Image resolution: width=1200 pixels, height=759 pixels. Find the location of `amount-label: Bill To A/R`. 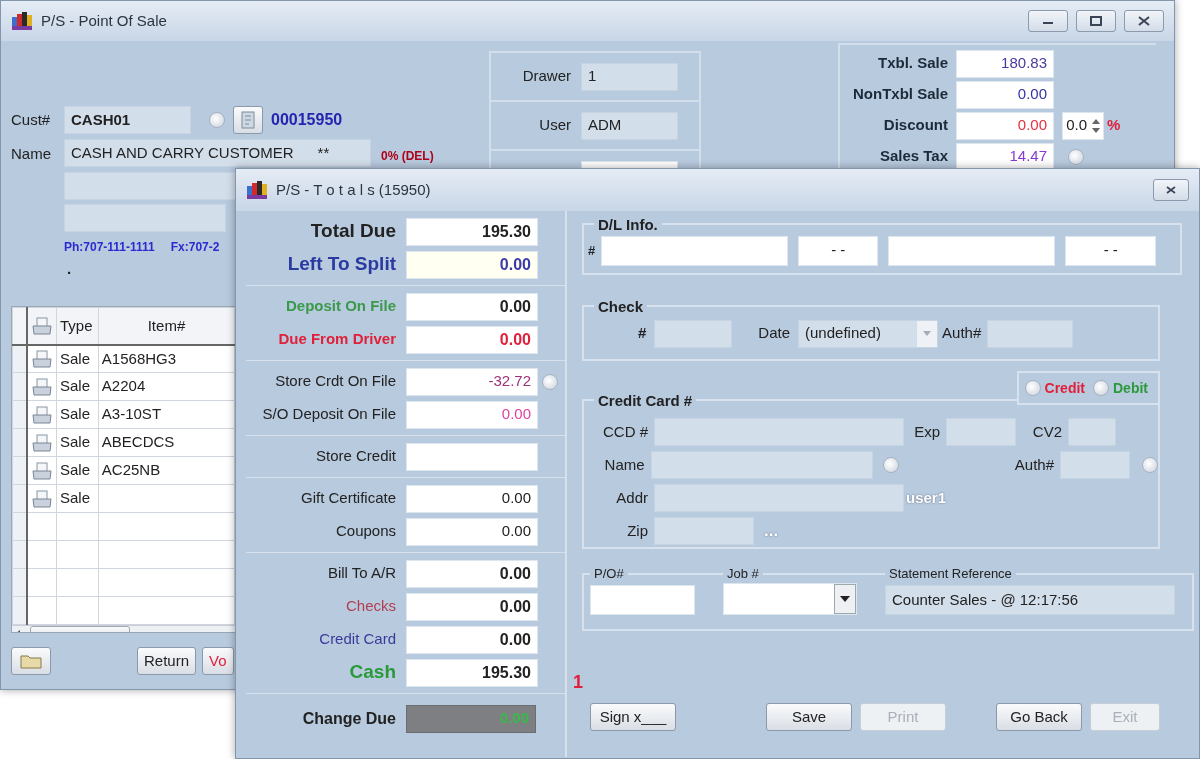

amount-label: Bill To A/R is located at coordinates (361, 573).